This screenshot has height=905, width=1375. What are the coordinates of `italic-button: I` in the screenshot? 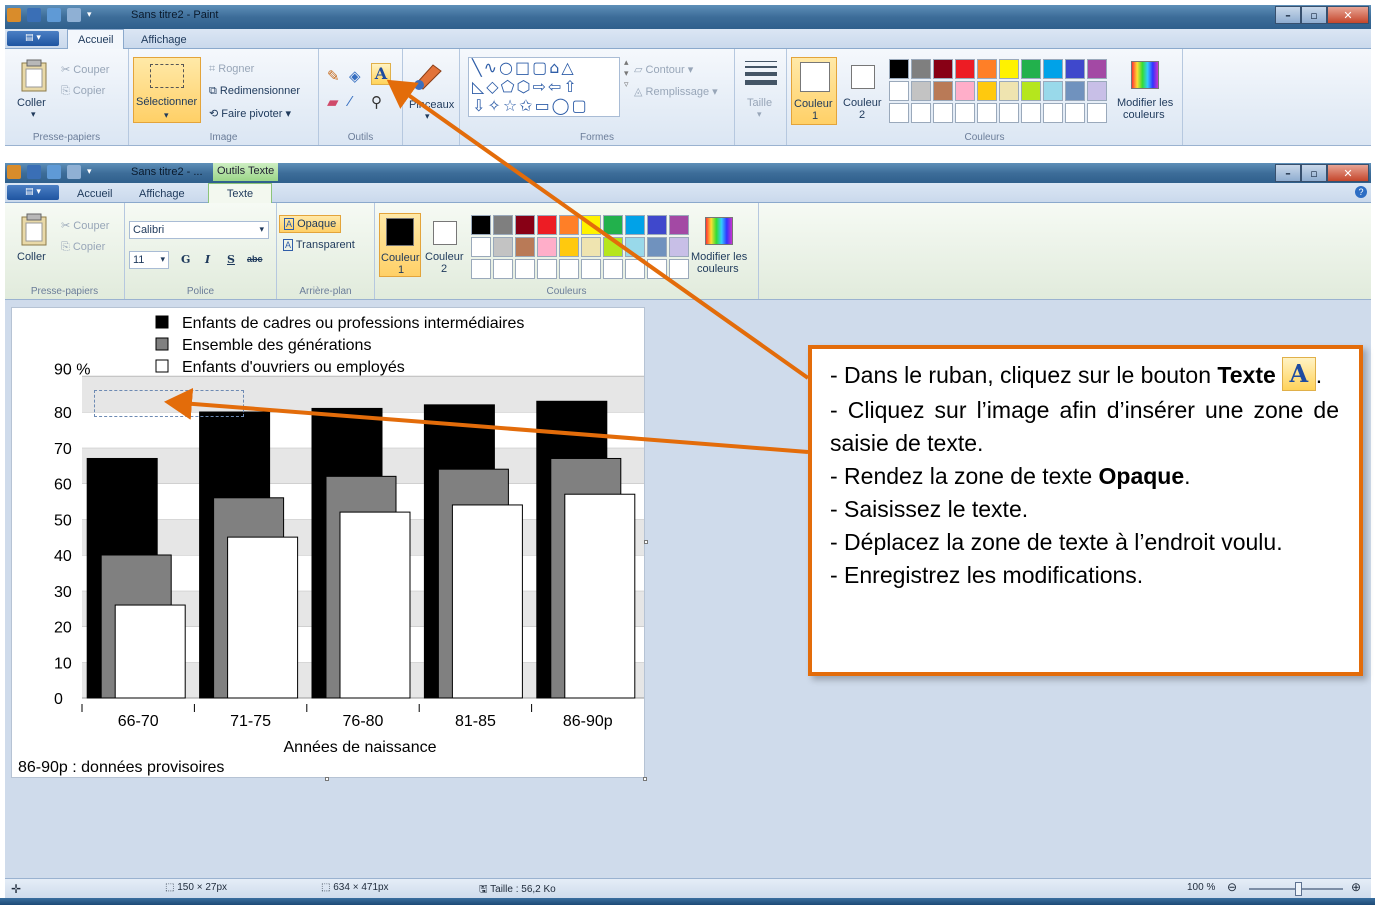 It's located at (207, 259).